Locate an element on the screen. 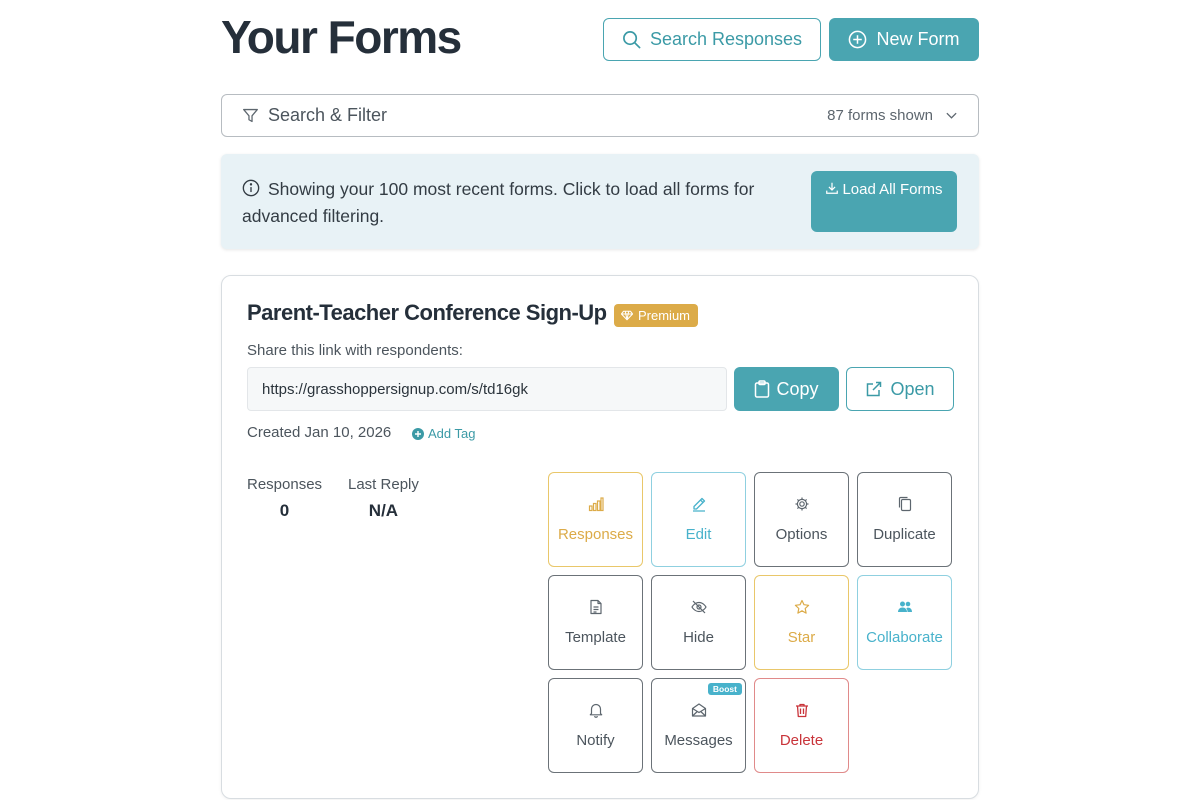  search-responses-button: Search Responses is located at coordinates (712, 39).